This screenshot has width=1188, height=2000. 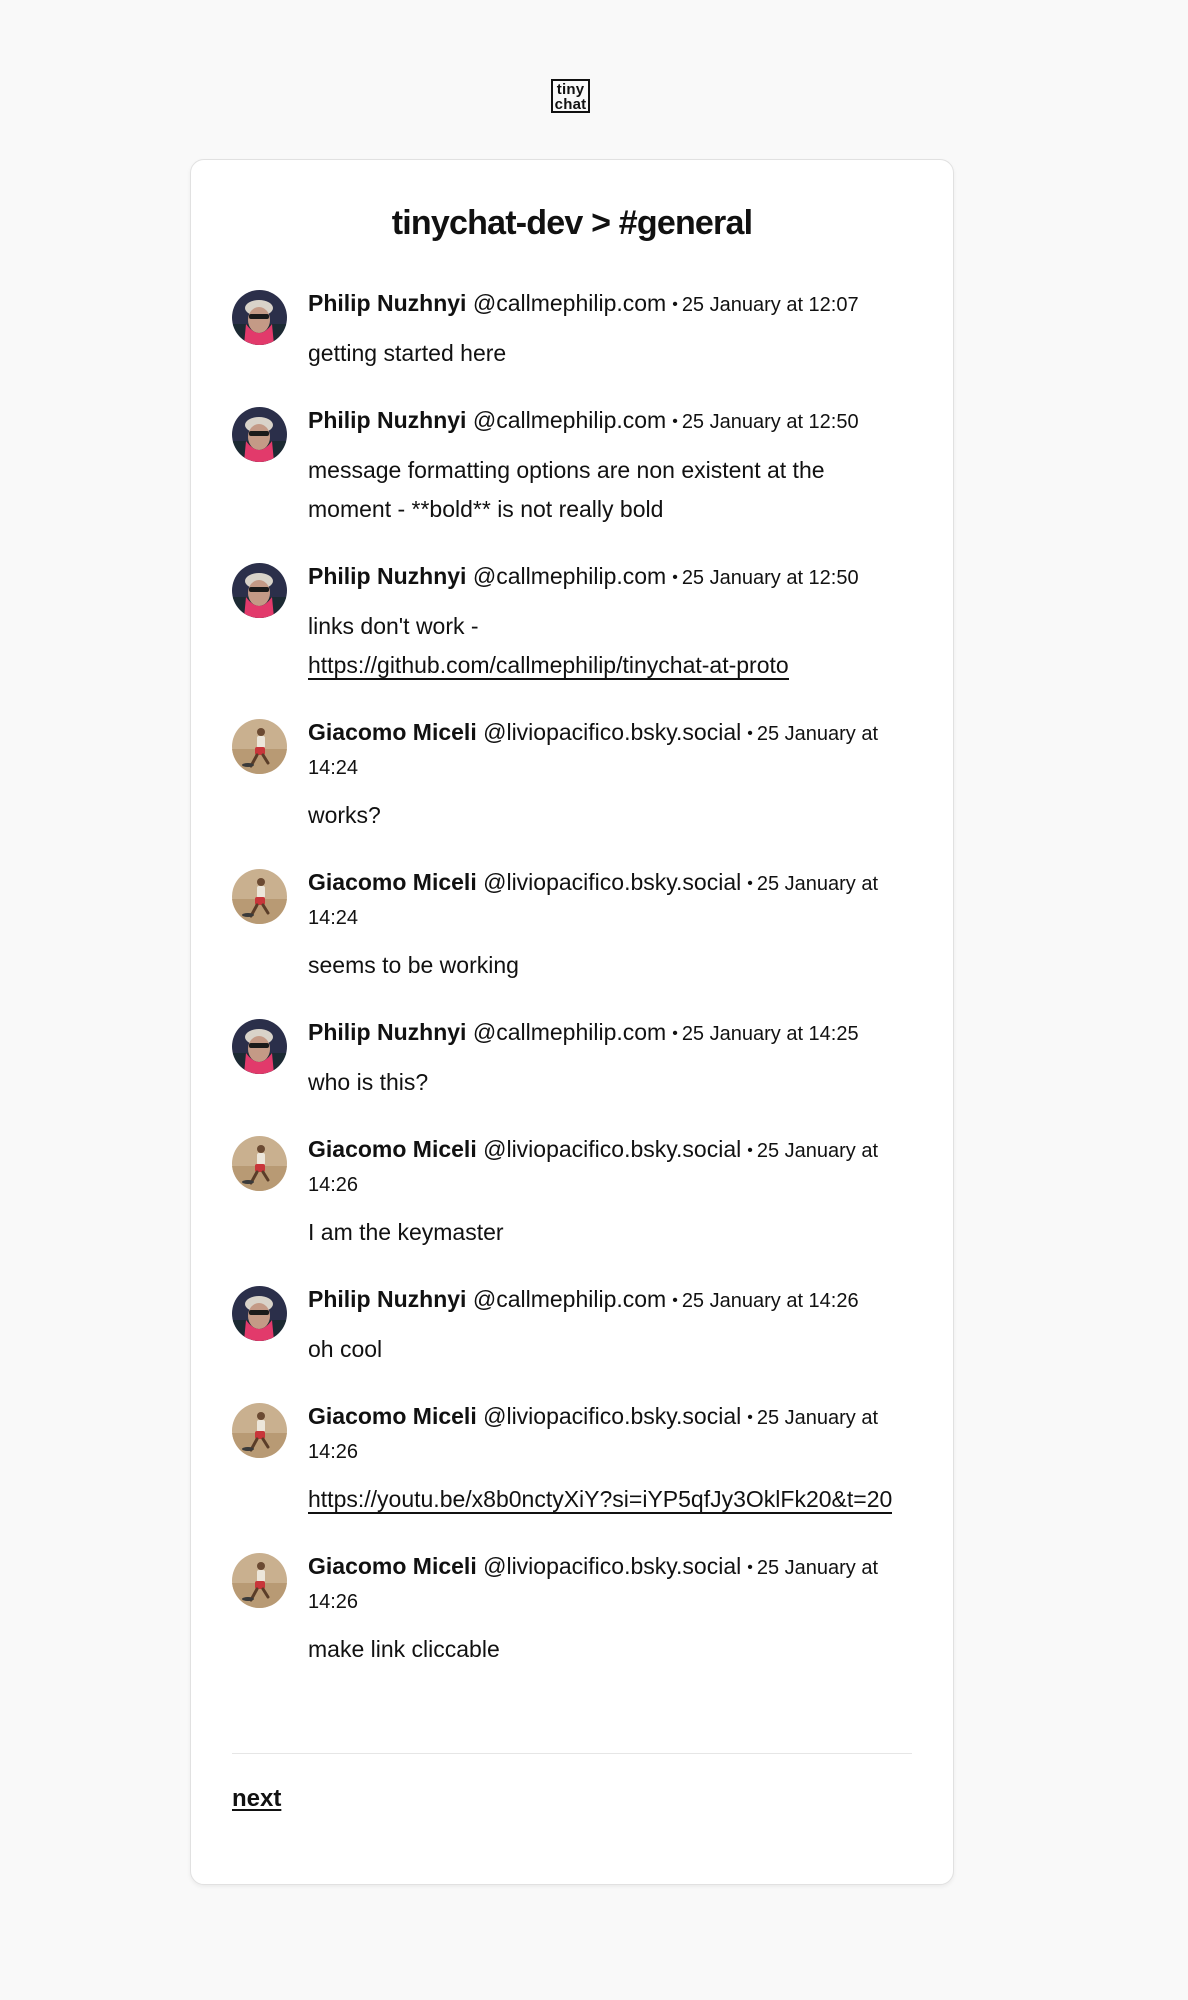 What do you see at coordinates (345, 1349) in the screenshot?
I see `message-text: oh cool` at bounding box center [345, 1349].